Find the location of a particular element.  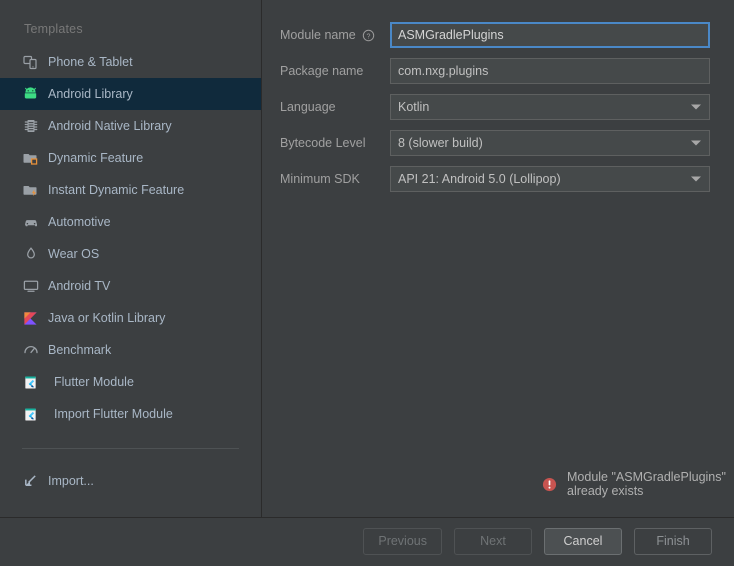

minimum-sdk-label-text: Minimum SDK is located at coordinates (320, 179).